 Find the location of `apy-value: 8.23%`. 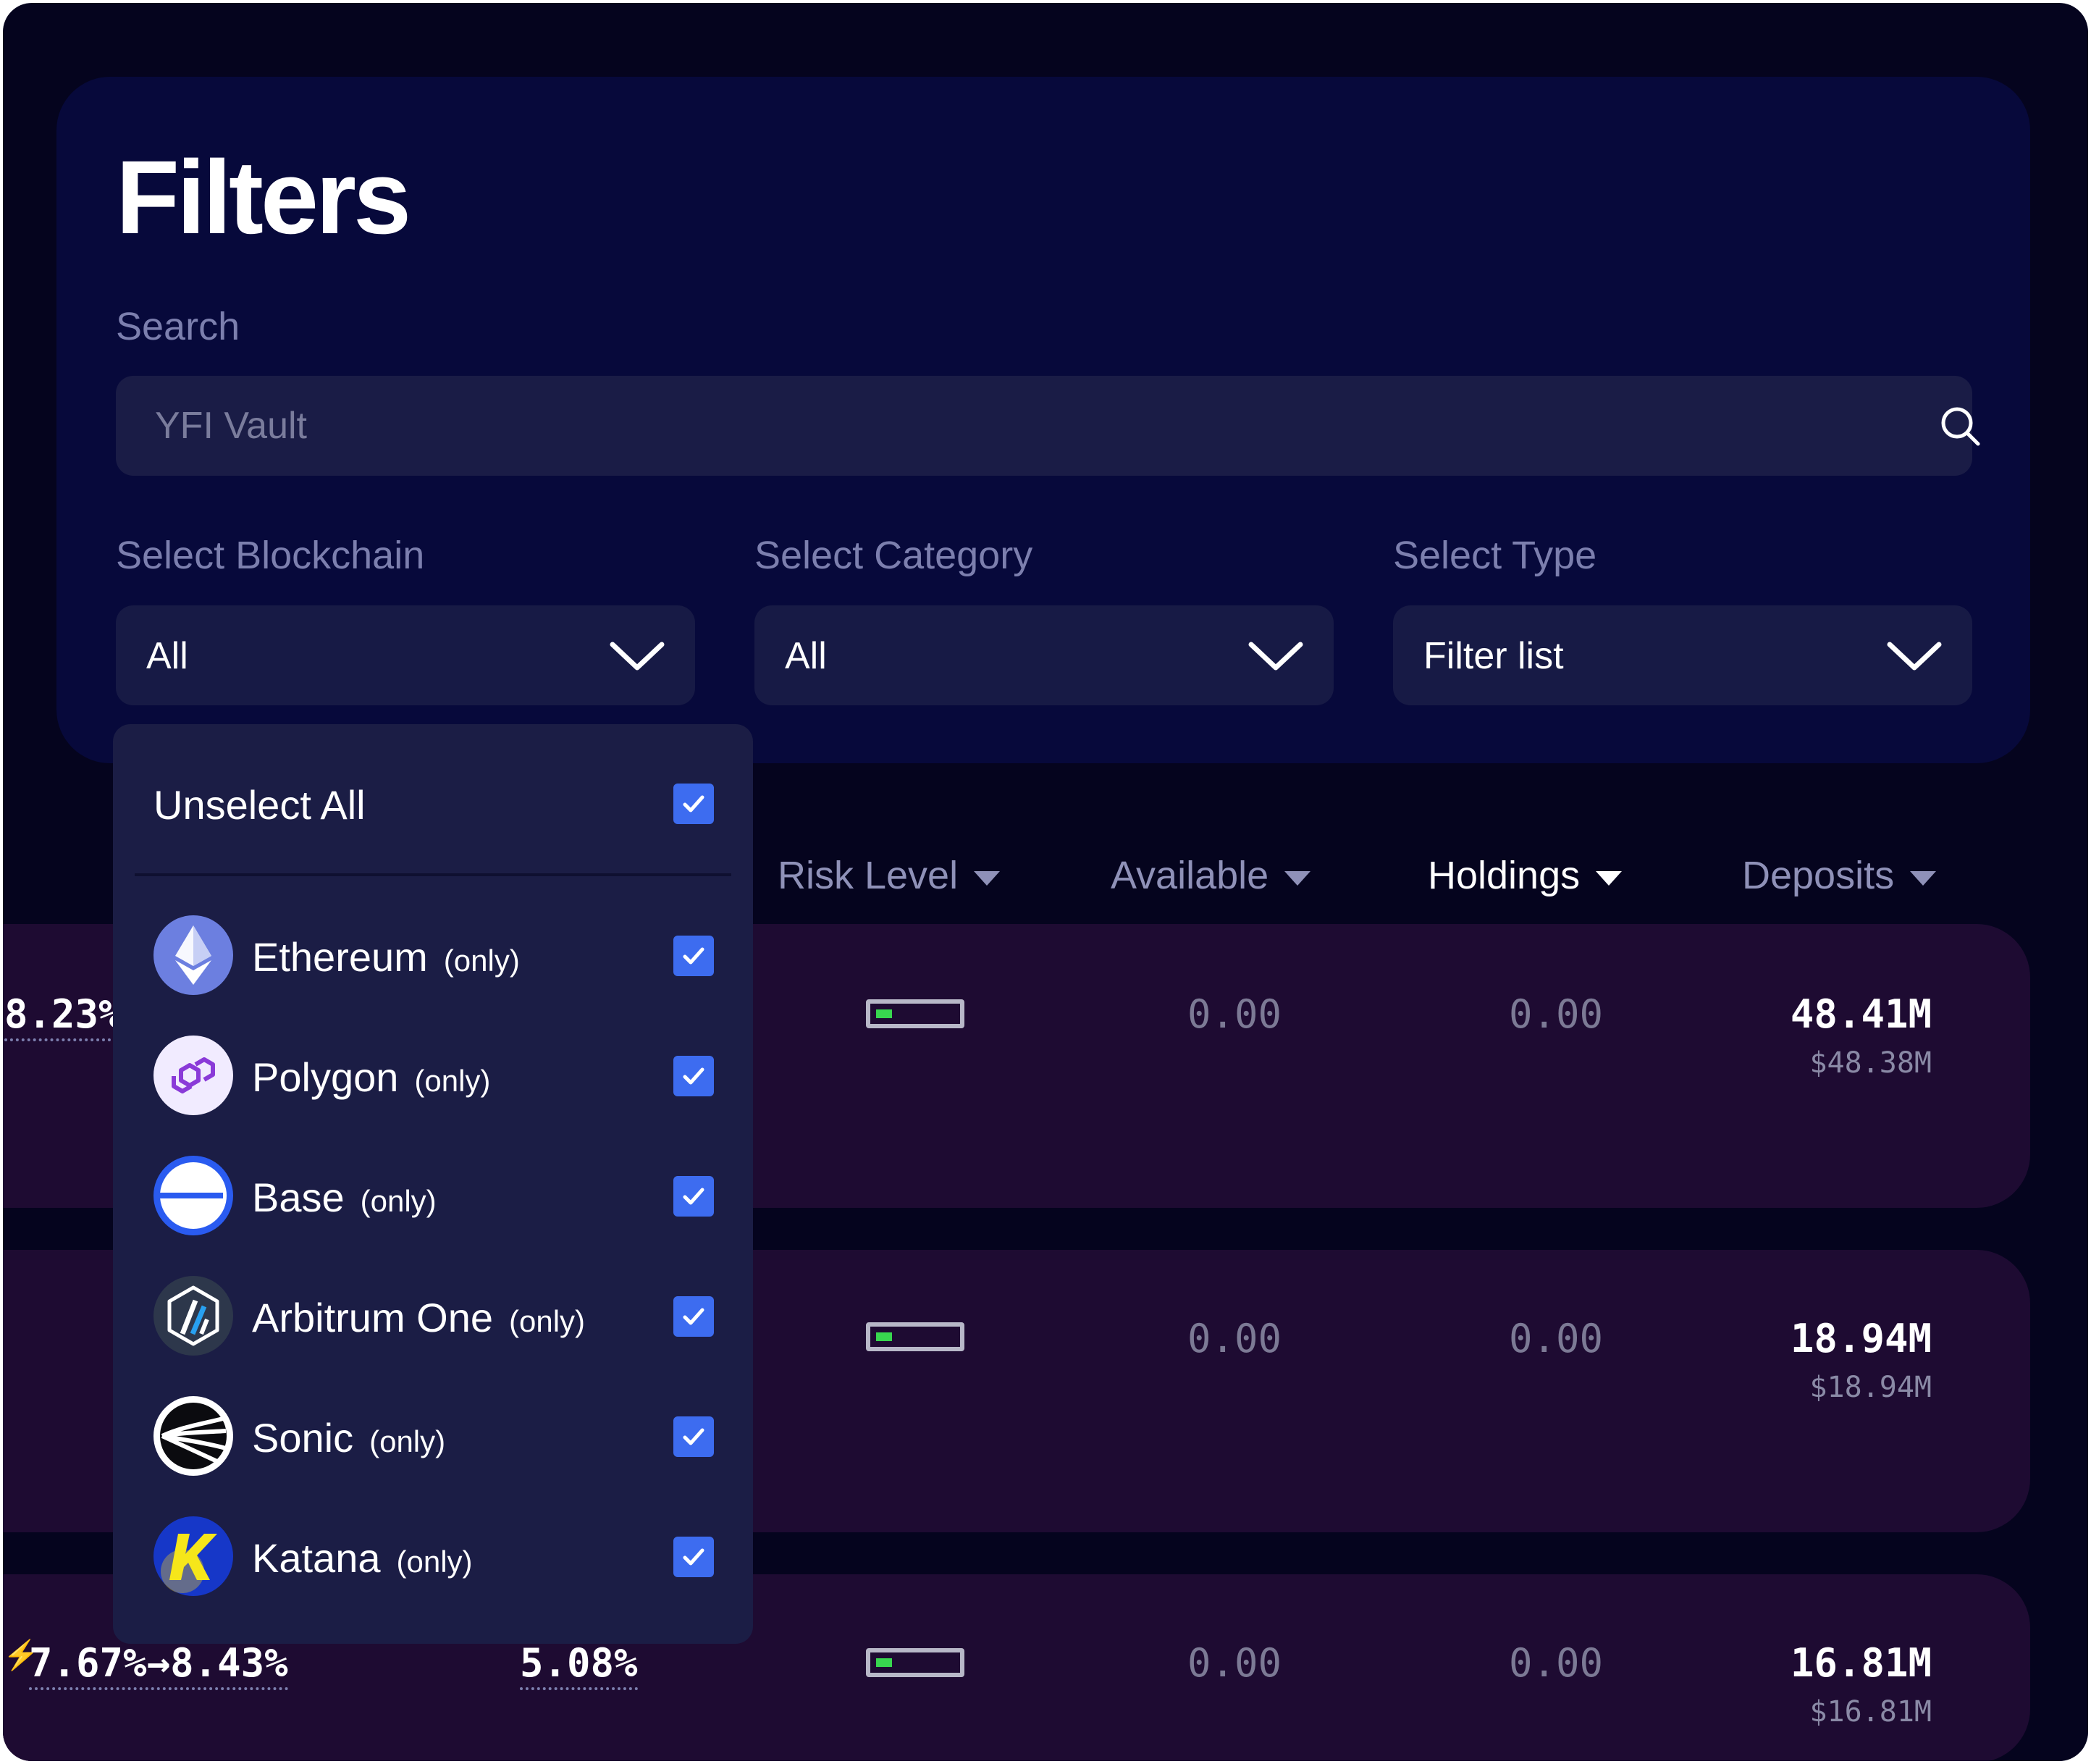

apy-value: 8.23% is located at coordinates (63, 1018).